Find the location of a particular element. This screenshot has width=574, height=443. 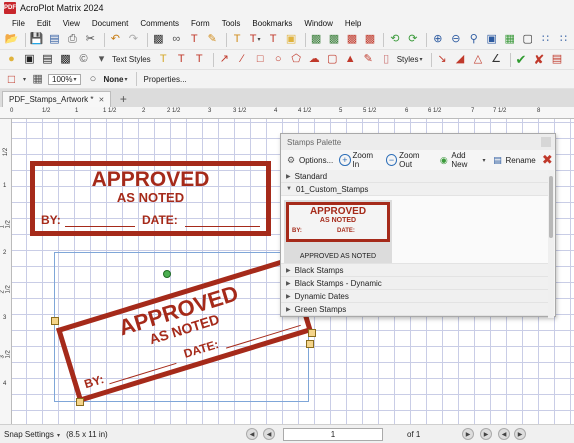

cut-icon: ✂ is located at coordinates (90, 39).